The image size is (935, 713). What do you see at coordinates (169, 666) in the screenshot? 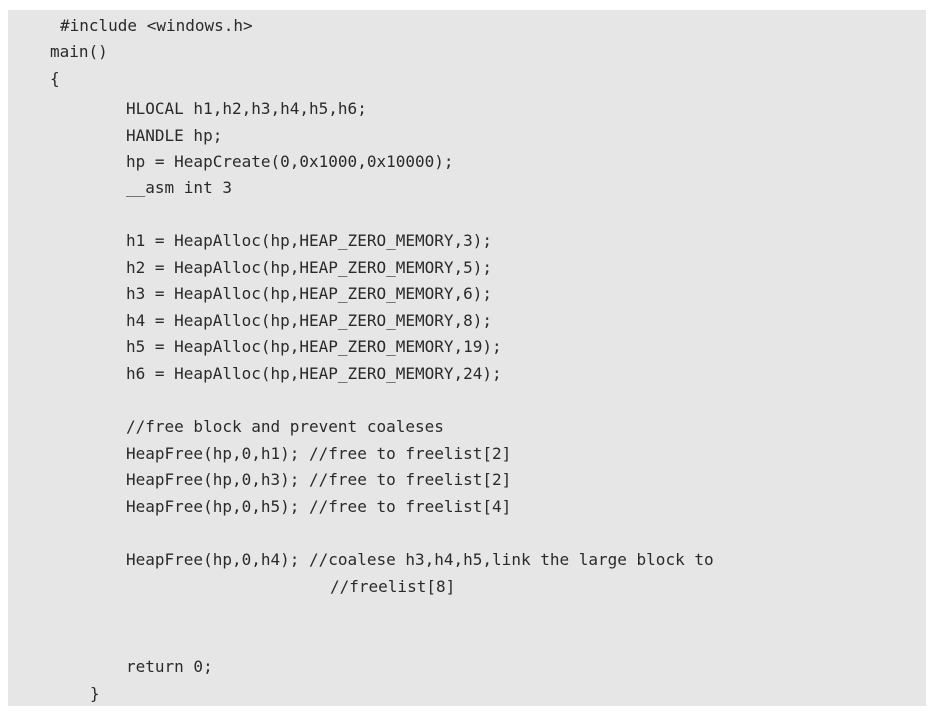
I see `code-line-return: return 0;` at bounding box center [169, 666].